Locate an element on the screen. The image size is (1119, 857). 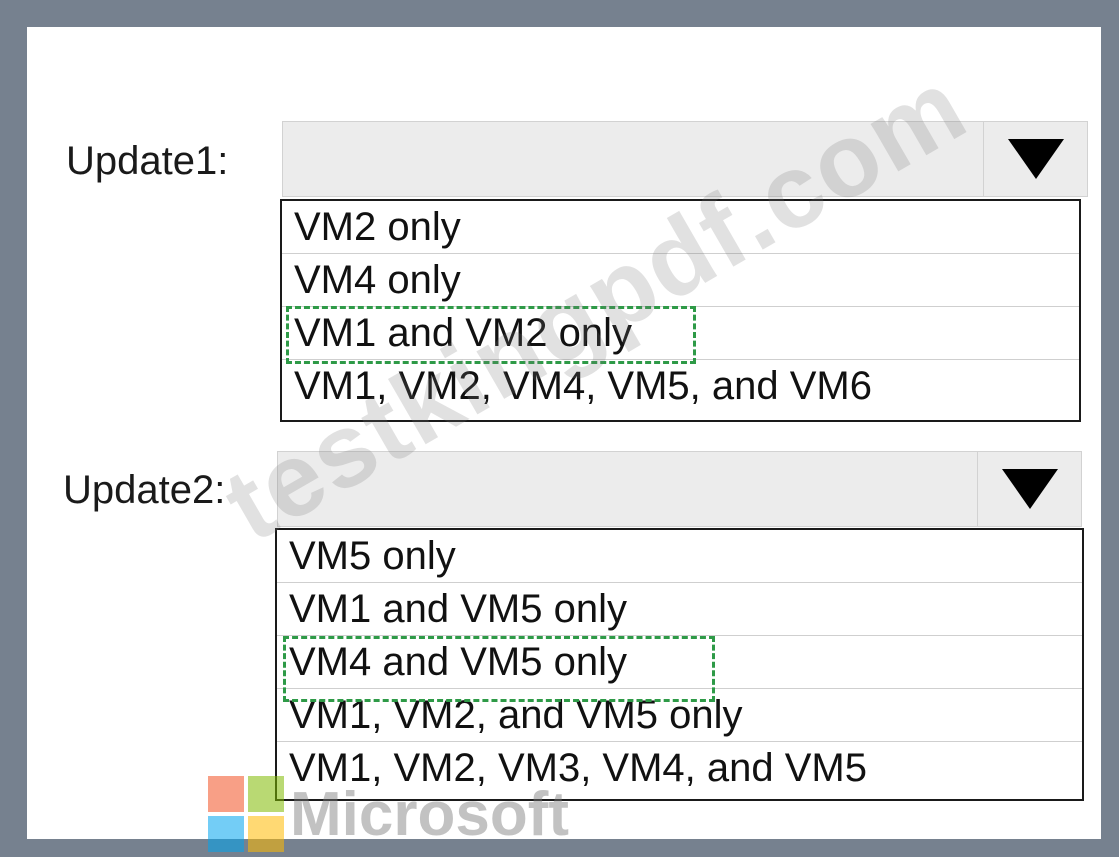
update2-option: VM1 and VM5 only is located at coordinates (679, 609).